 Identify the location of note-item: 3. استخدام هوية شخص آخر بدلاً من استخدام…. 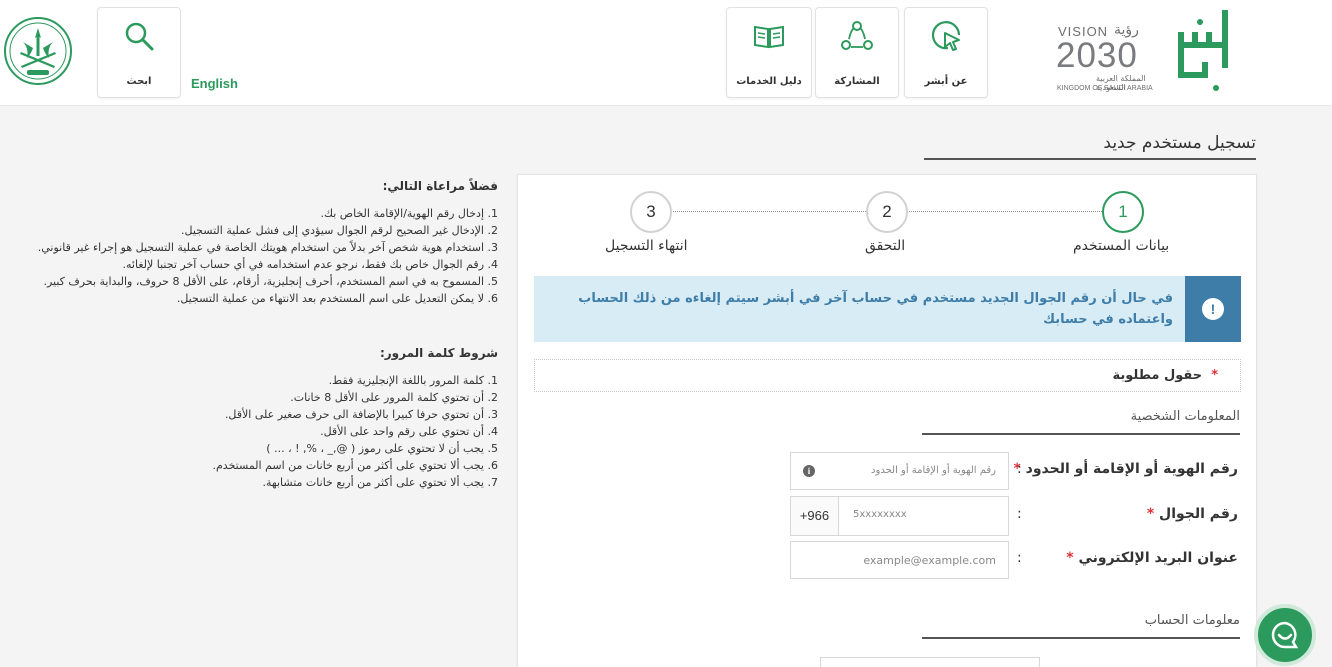
(267, 247).